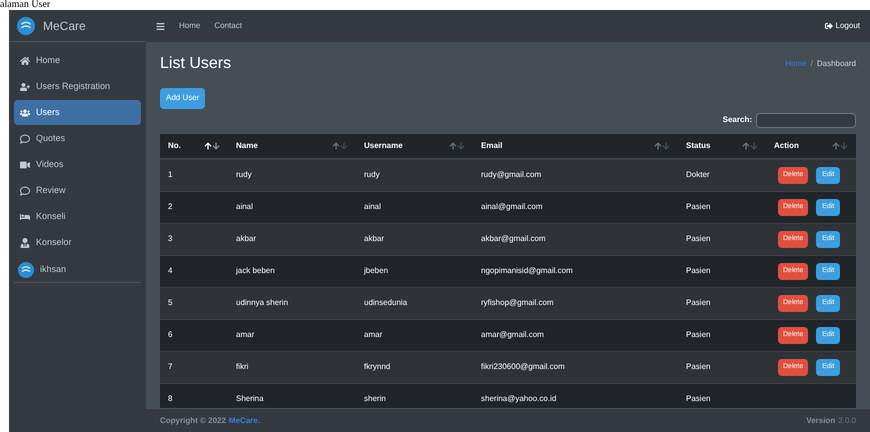  What do you see at coordinates (77, 216) in the screenshot?
I see `sidebar-item: Konseli` at bounding box center [77, 216].